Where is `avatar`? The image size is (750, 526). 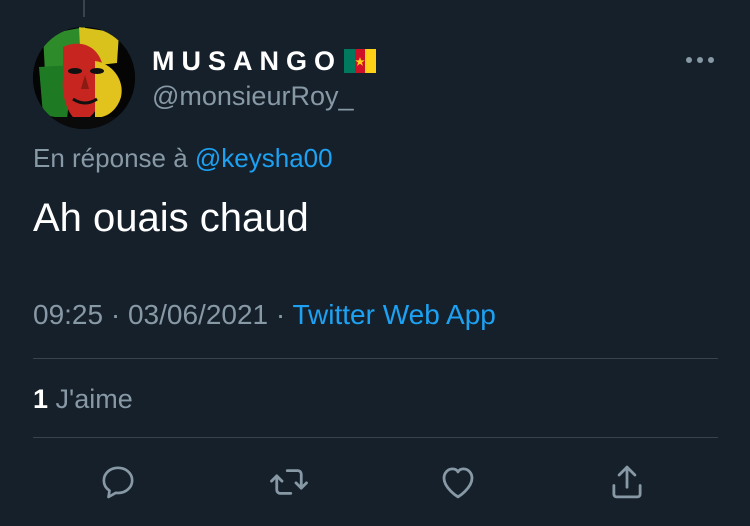
avatar is located at coordinates (84, 78).